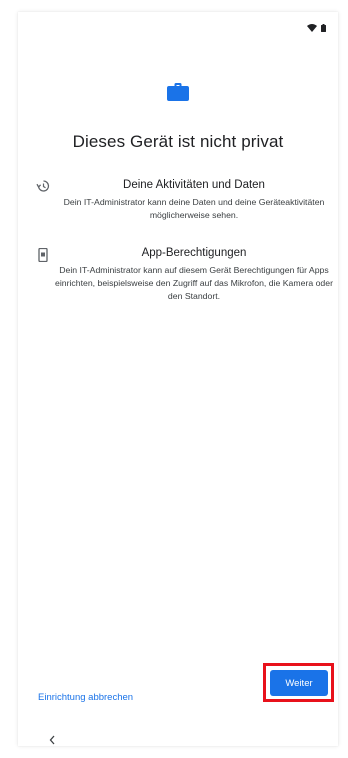  What do you see at coordinates (194, 253) in the screenshot?
I see `info-title-permissions: App-Berechtigungen` at bounding box center [194, 253].